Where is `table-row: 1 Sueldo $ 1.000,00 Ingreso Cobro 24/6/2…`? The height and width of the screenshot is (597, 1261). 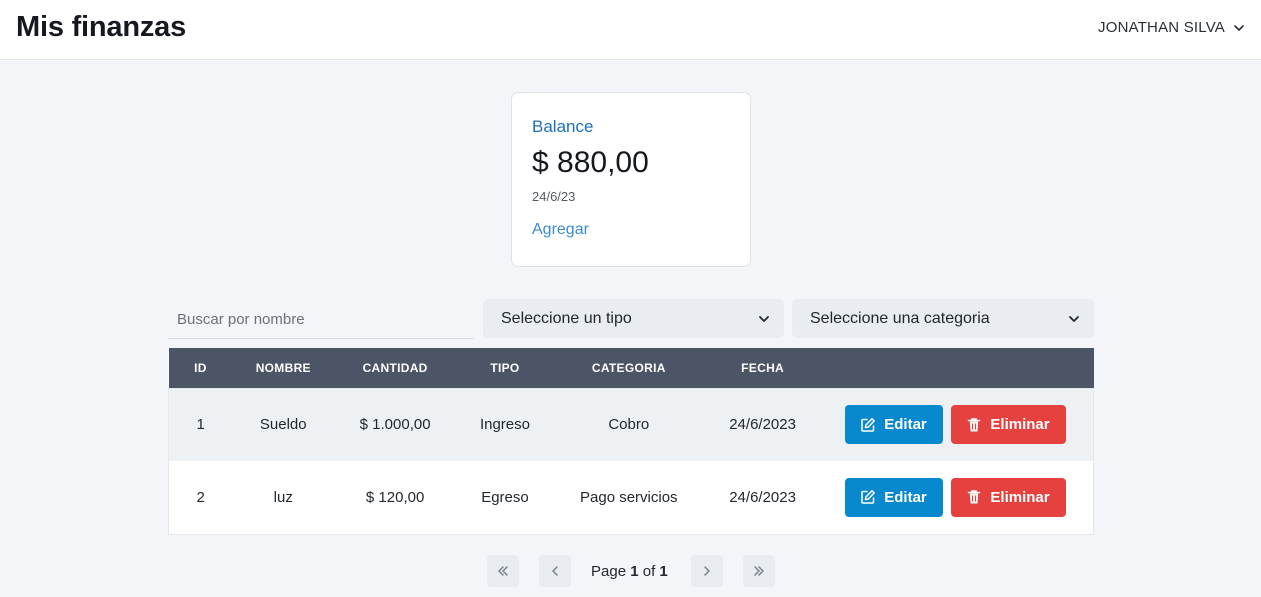 table-row: 1 Sueldo $ 1.000,00 Ingreso Cobro 24/6/2… is located at coordinates (631, 424).